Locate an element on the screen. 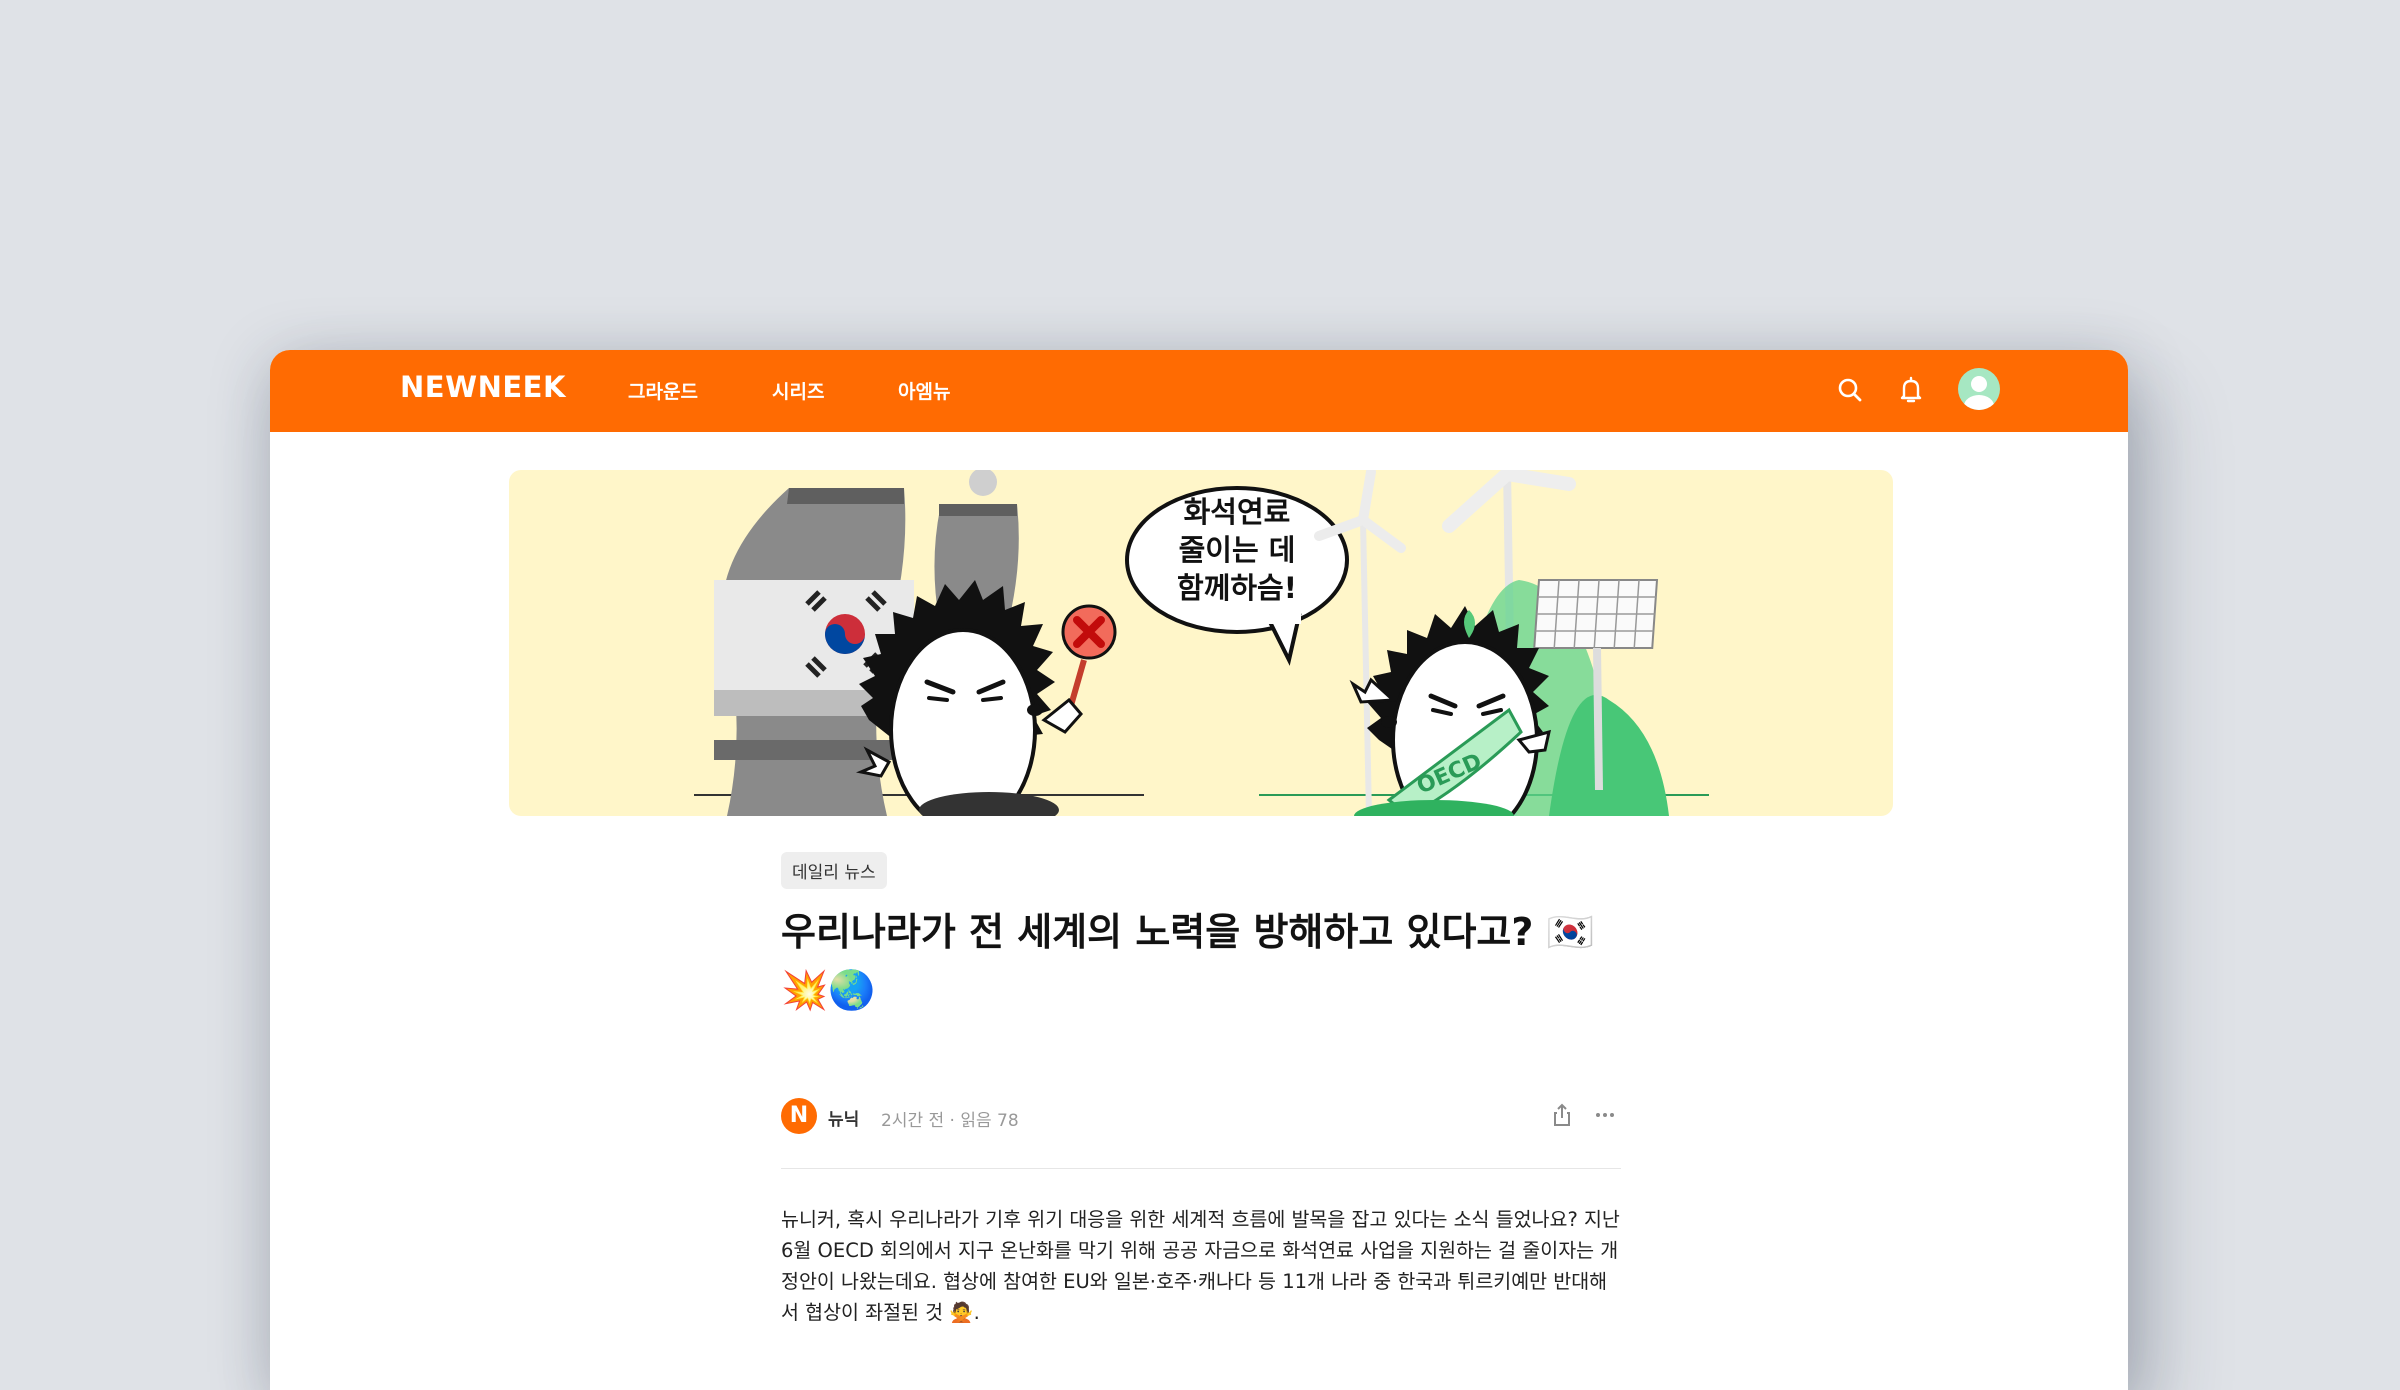 The width and height of the screenshot is (2400, 1390). more-options-icon is located at coordinates (1605, 1117).